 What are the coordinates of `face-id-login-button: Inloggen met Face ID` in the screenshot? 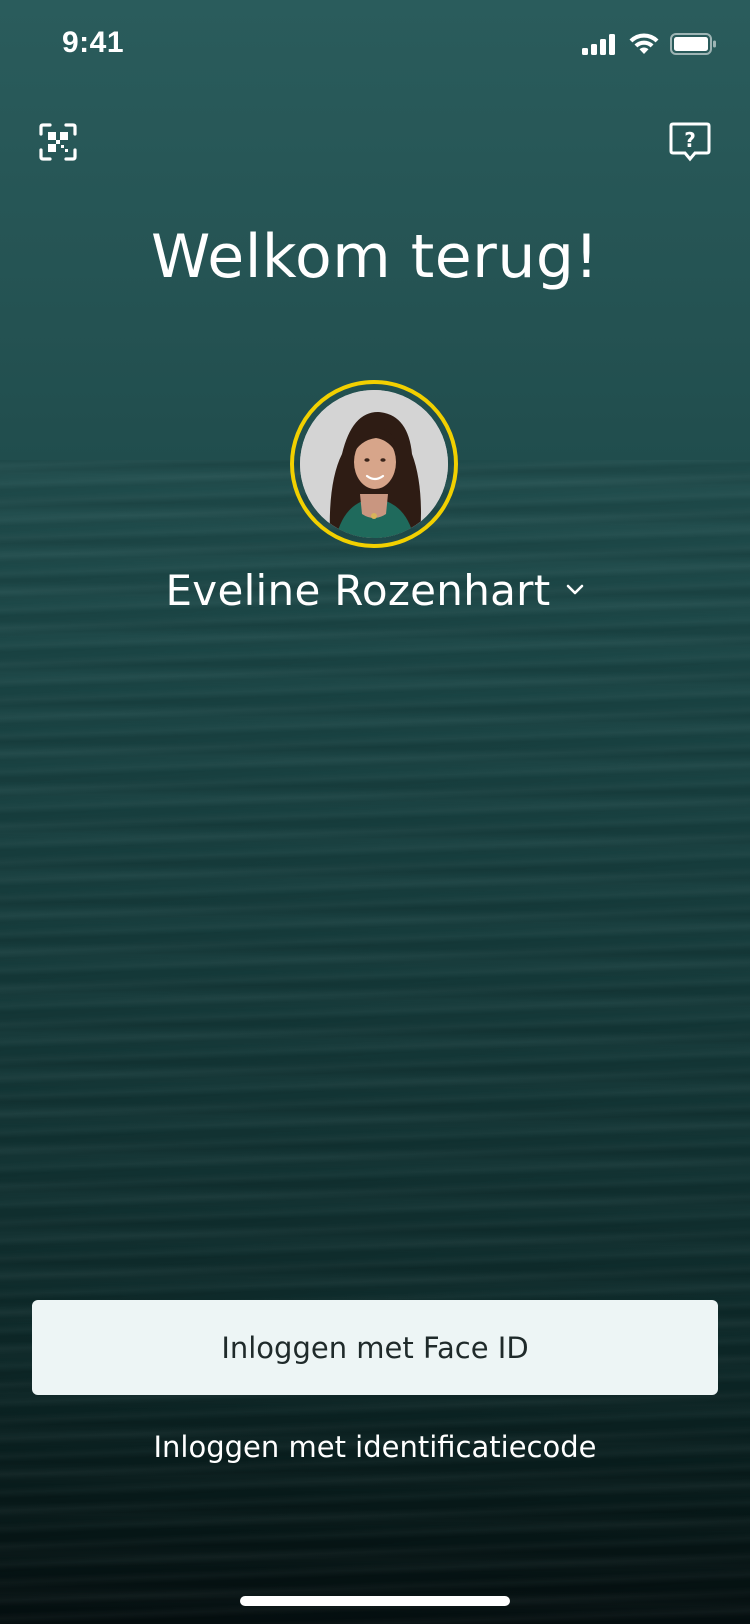 It's located at (375, 1347).